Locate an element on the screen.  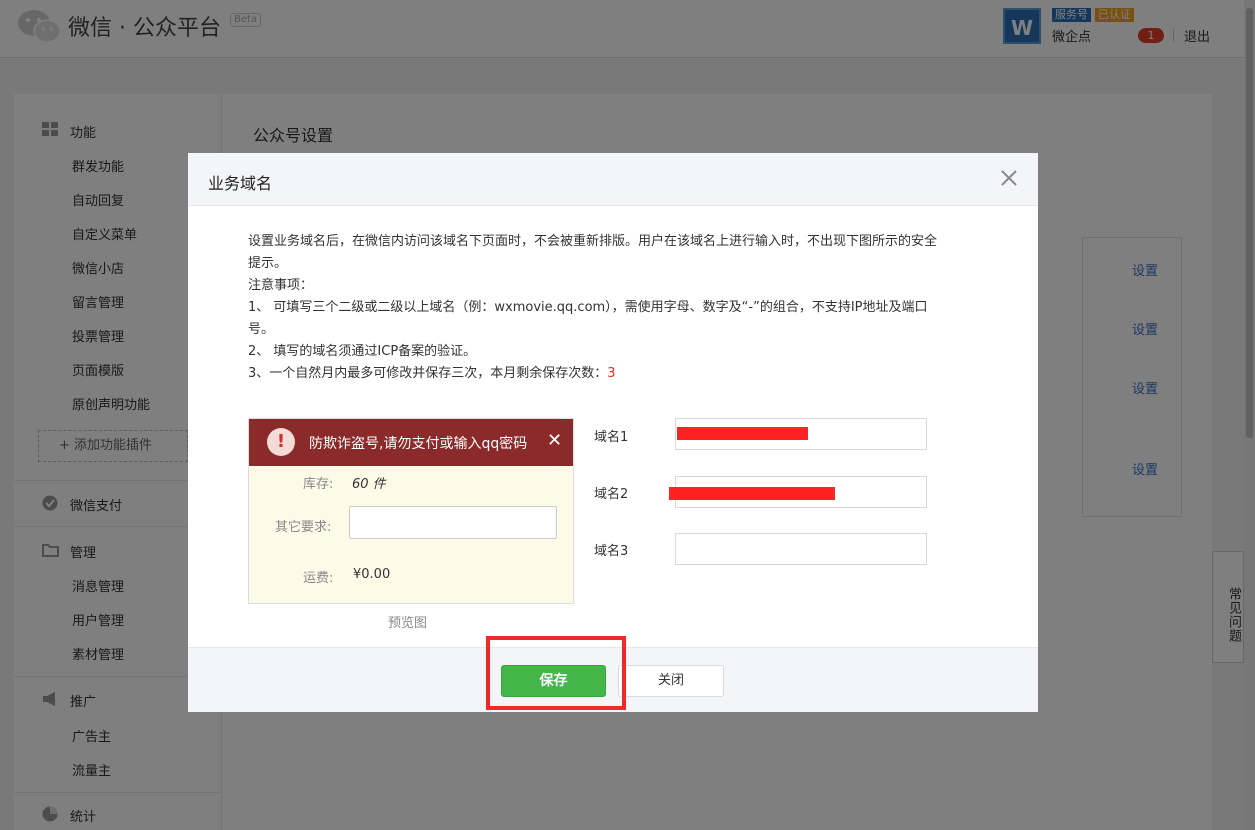
dialog-title: 业务域名 is located at coordinates (240, 183).